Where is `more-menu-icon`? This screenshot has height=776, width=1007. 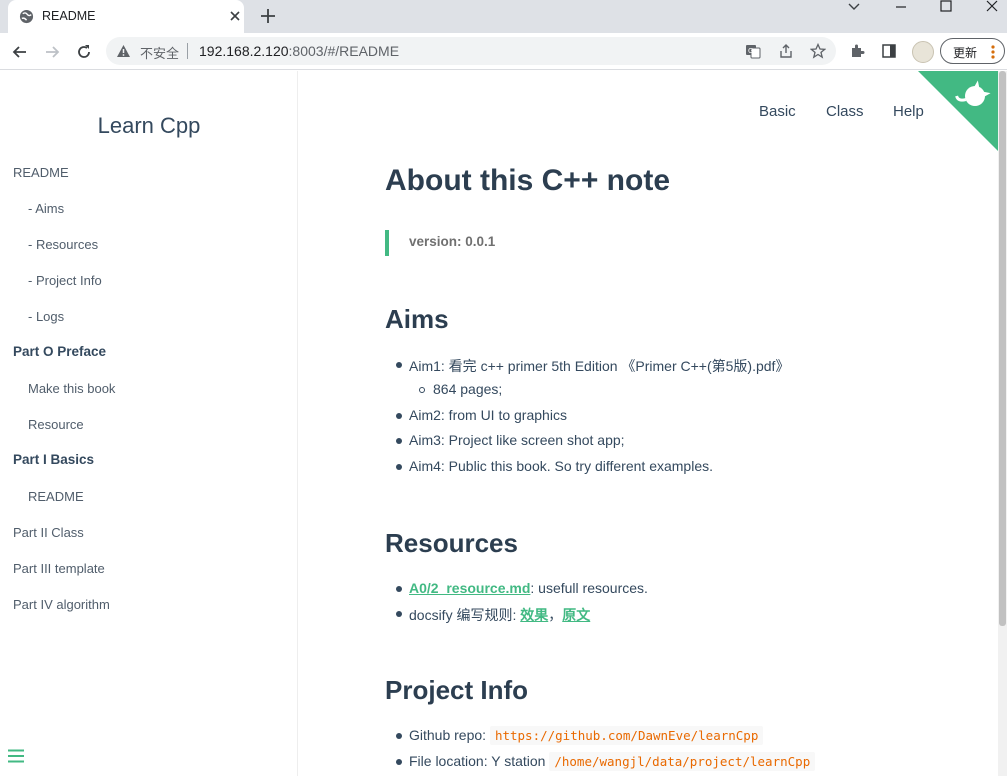
more-menu-icon is located at coordinates (993, 52).